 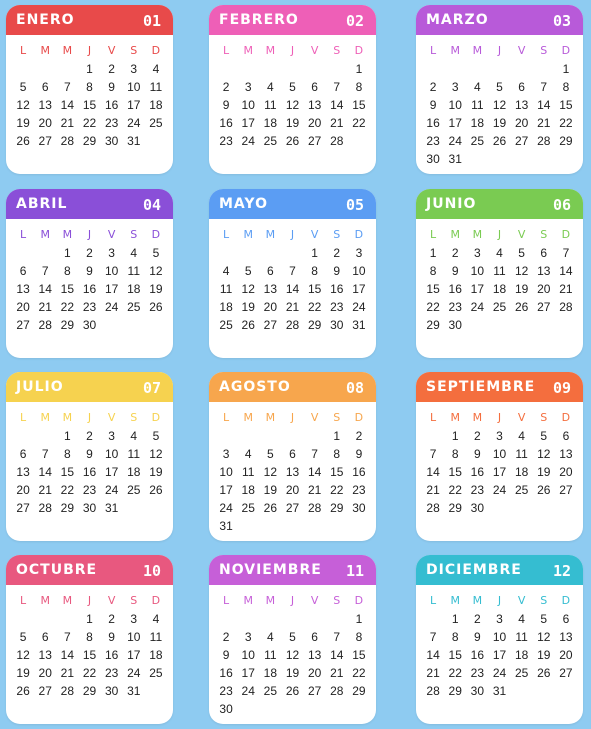 What do you see at coordinates (359, 253) in the screenshot?
I see `day-cell: 3` at bounding box center [359, 253].